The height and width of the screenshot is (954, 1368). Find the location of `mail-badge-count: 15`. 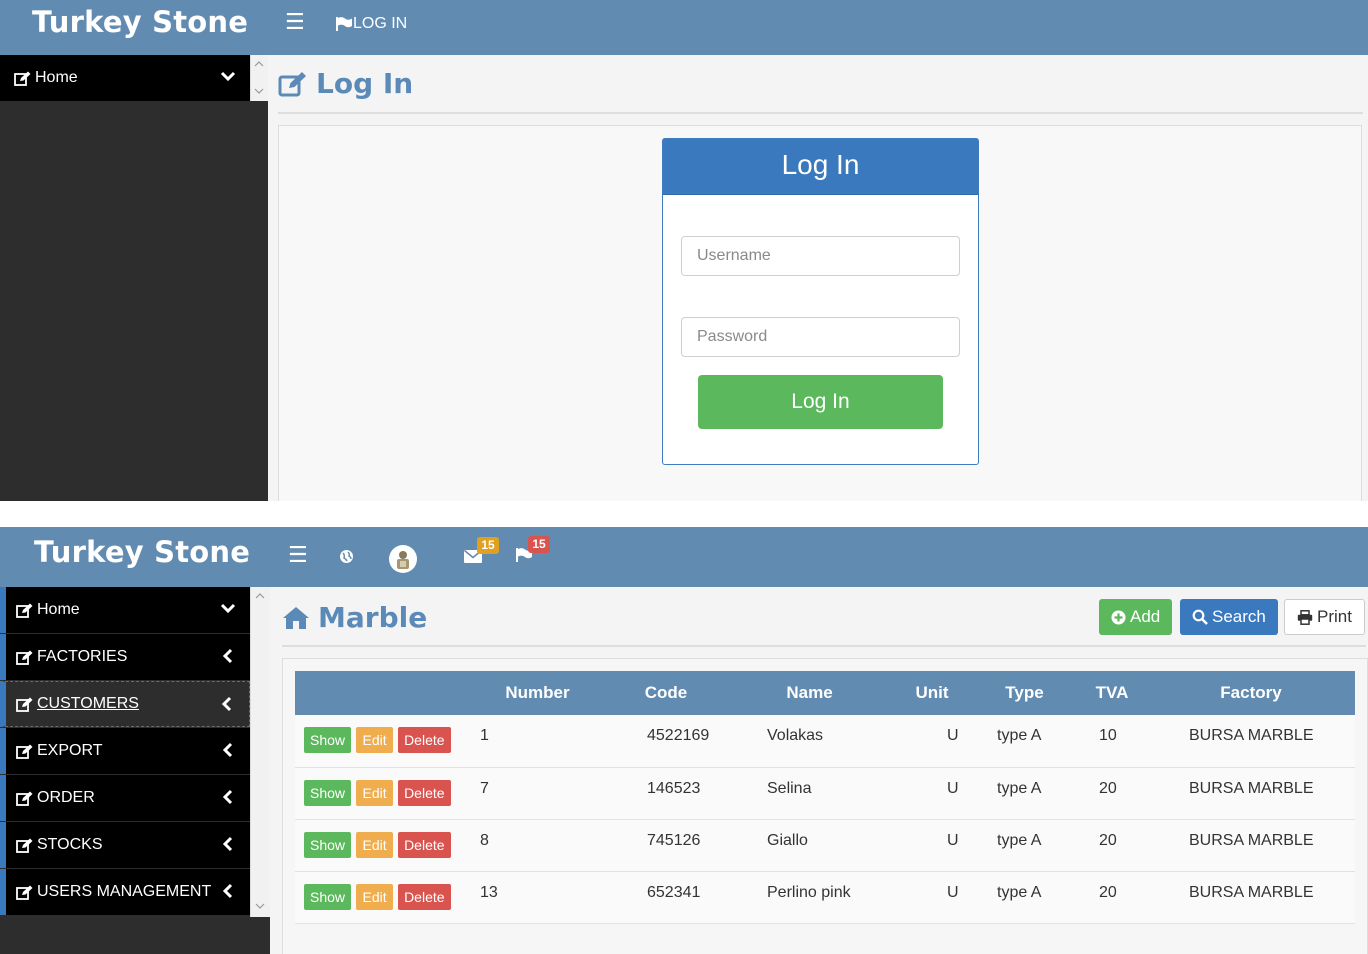

mail-badge-count: 15 is located at coordinates (488, 545).